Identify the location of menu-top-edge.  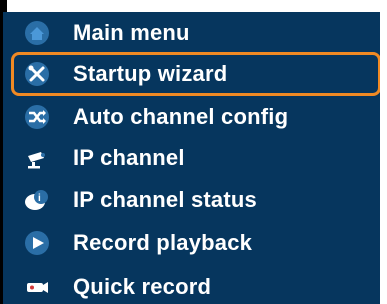
(193, 6).